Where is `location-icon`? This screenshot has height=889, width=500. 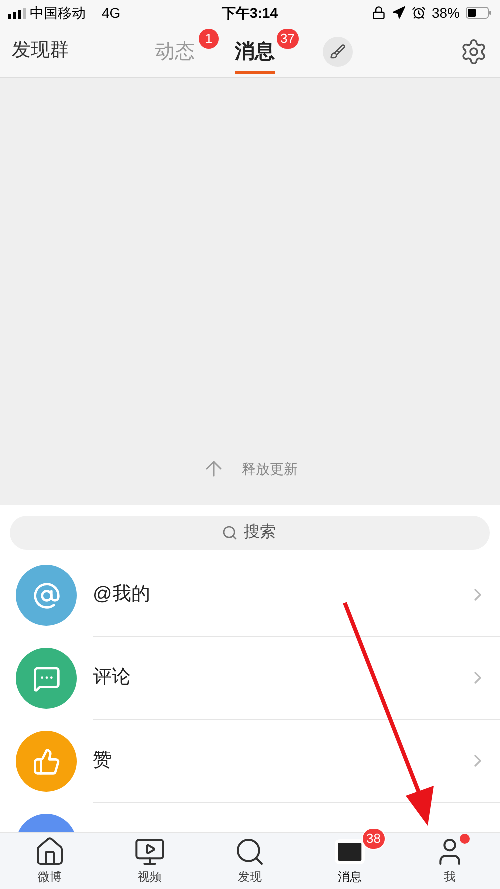 location-icon is located at coordinates (399, 13).